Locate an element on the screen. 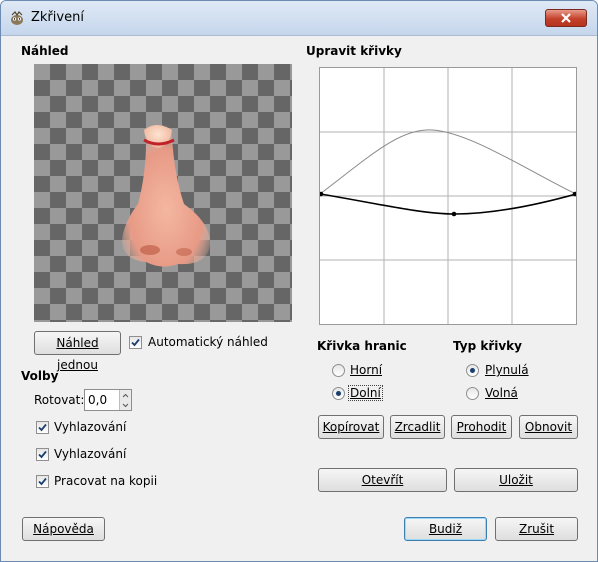 Image resolution: width=598 pixels, height=562 pixels. copy-label: Kopírovat is located at coordinates (351, 427).